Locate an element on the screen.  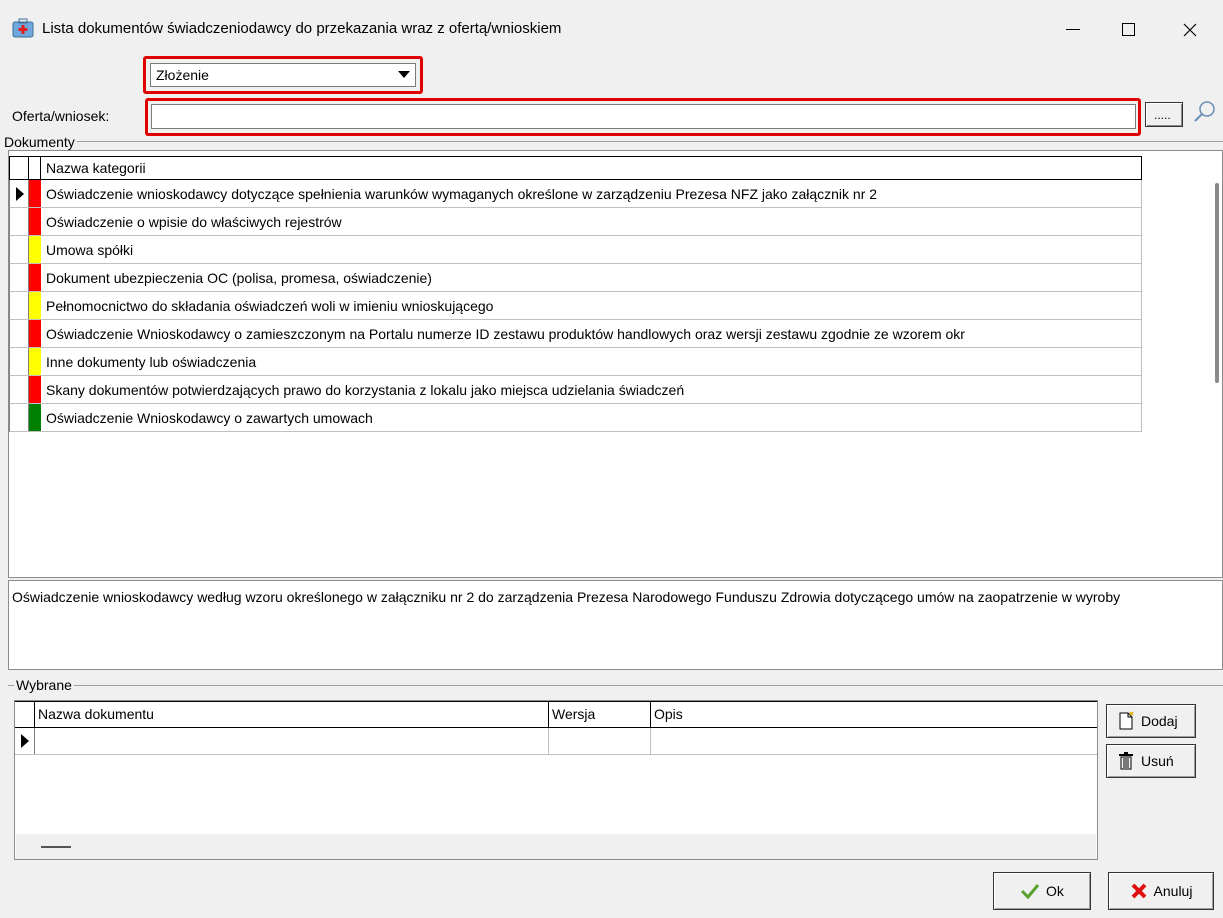
column-header-label: Opis is located at coordinates (668, 714).